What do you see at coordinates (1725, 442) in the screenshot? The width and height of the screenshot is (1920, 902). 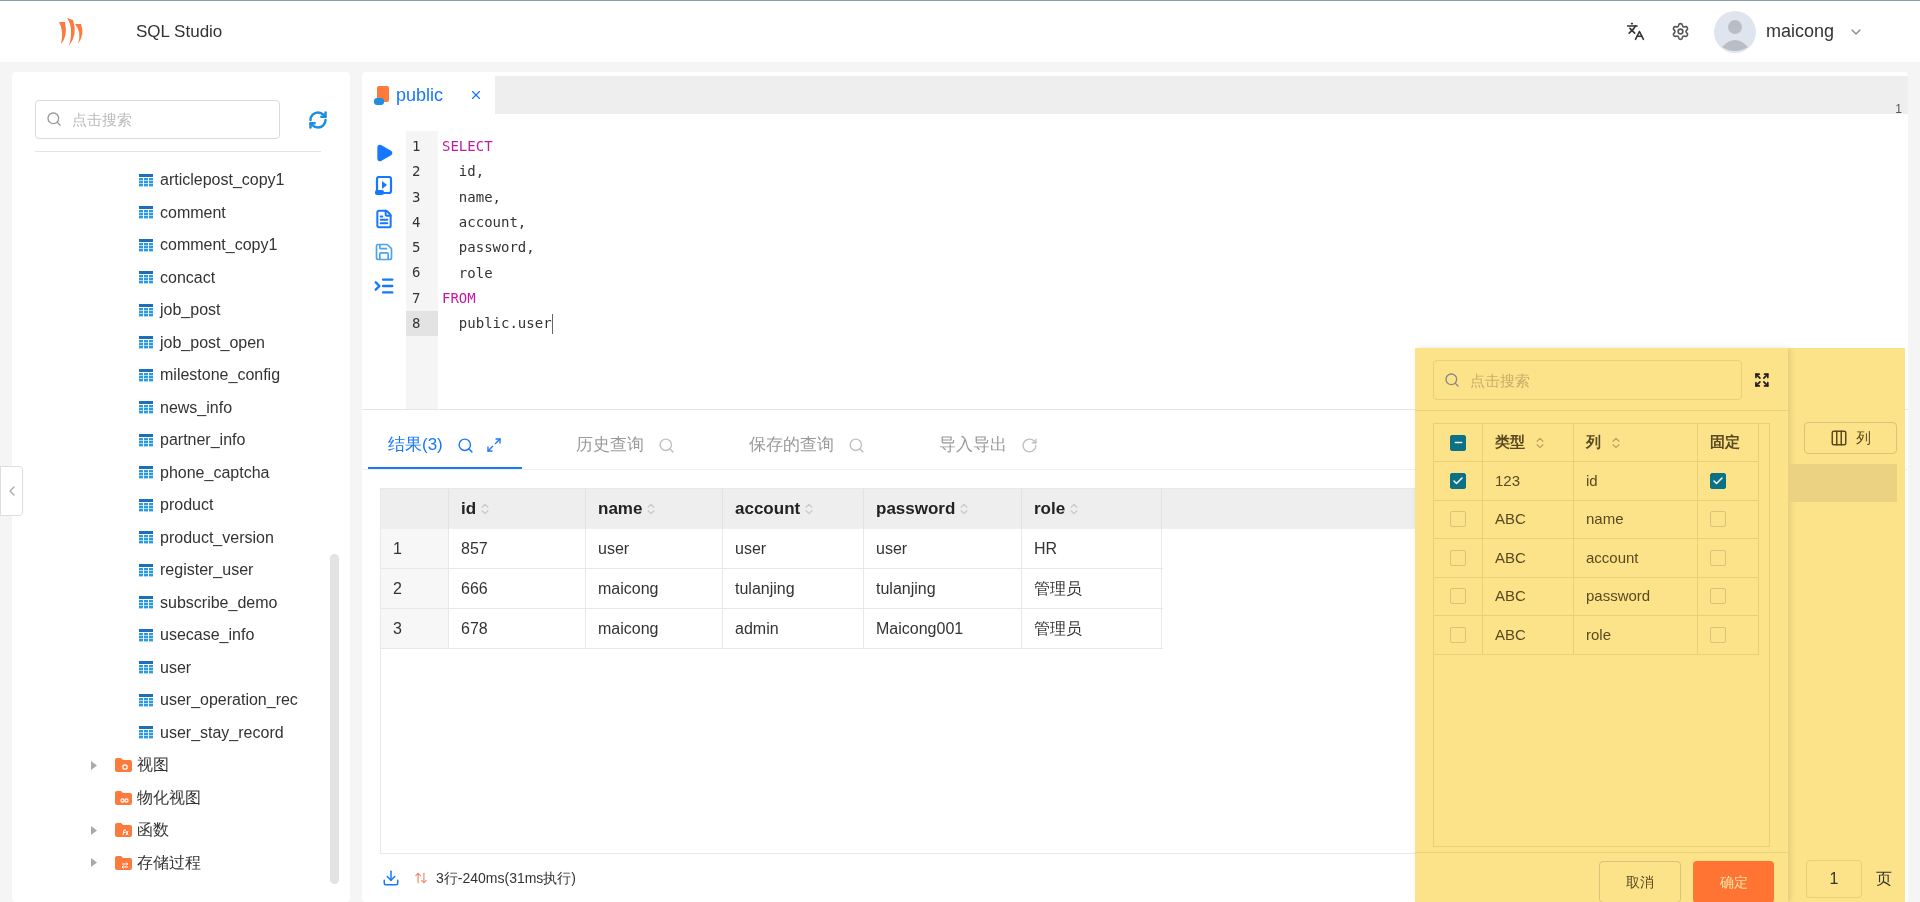 I see `column-header: 固定` at bounding box center [1725, 442].